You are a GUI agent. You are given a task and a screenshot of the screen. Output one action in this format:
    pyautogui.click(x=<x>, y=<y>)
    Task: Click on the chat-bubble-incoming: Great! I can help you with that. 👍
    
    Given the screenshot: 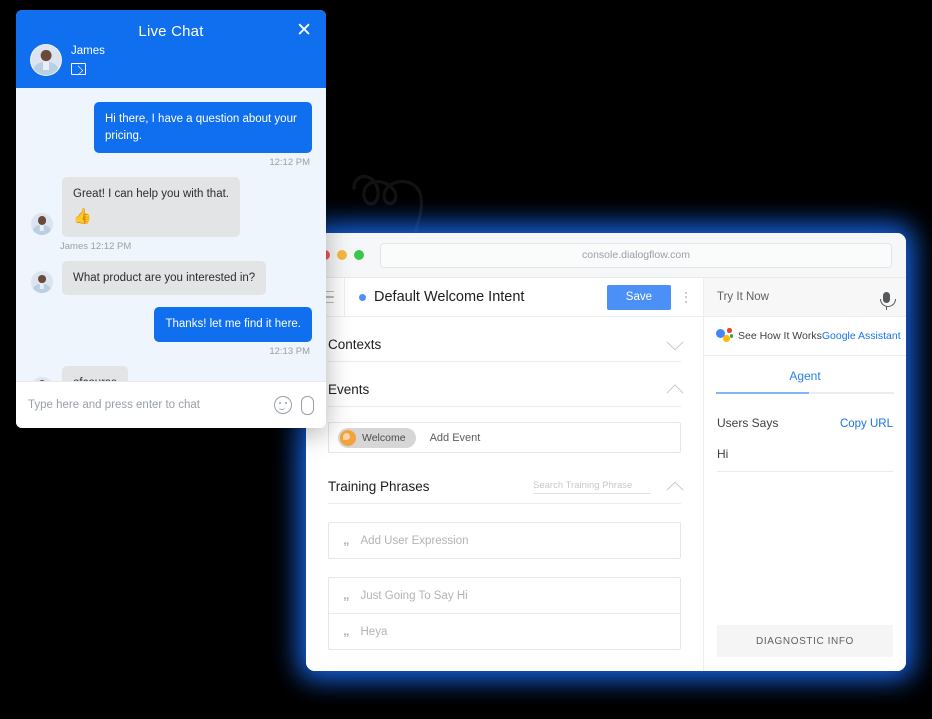 What is the action you would take?
    pyautogui.click(x=151, y=207)
    